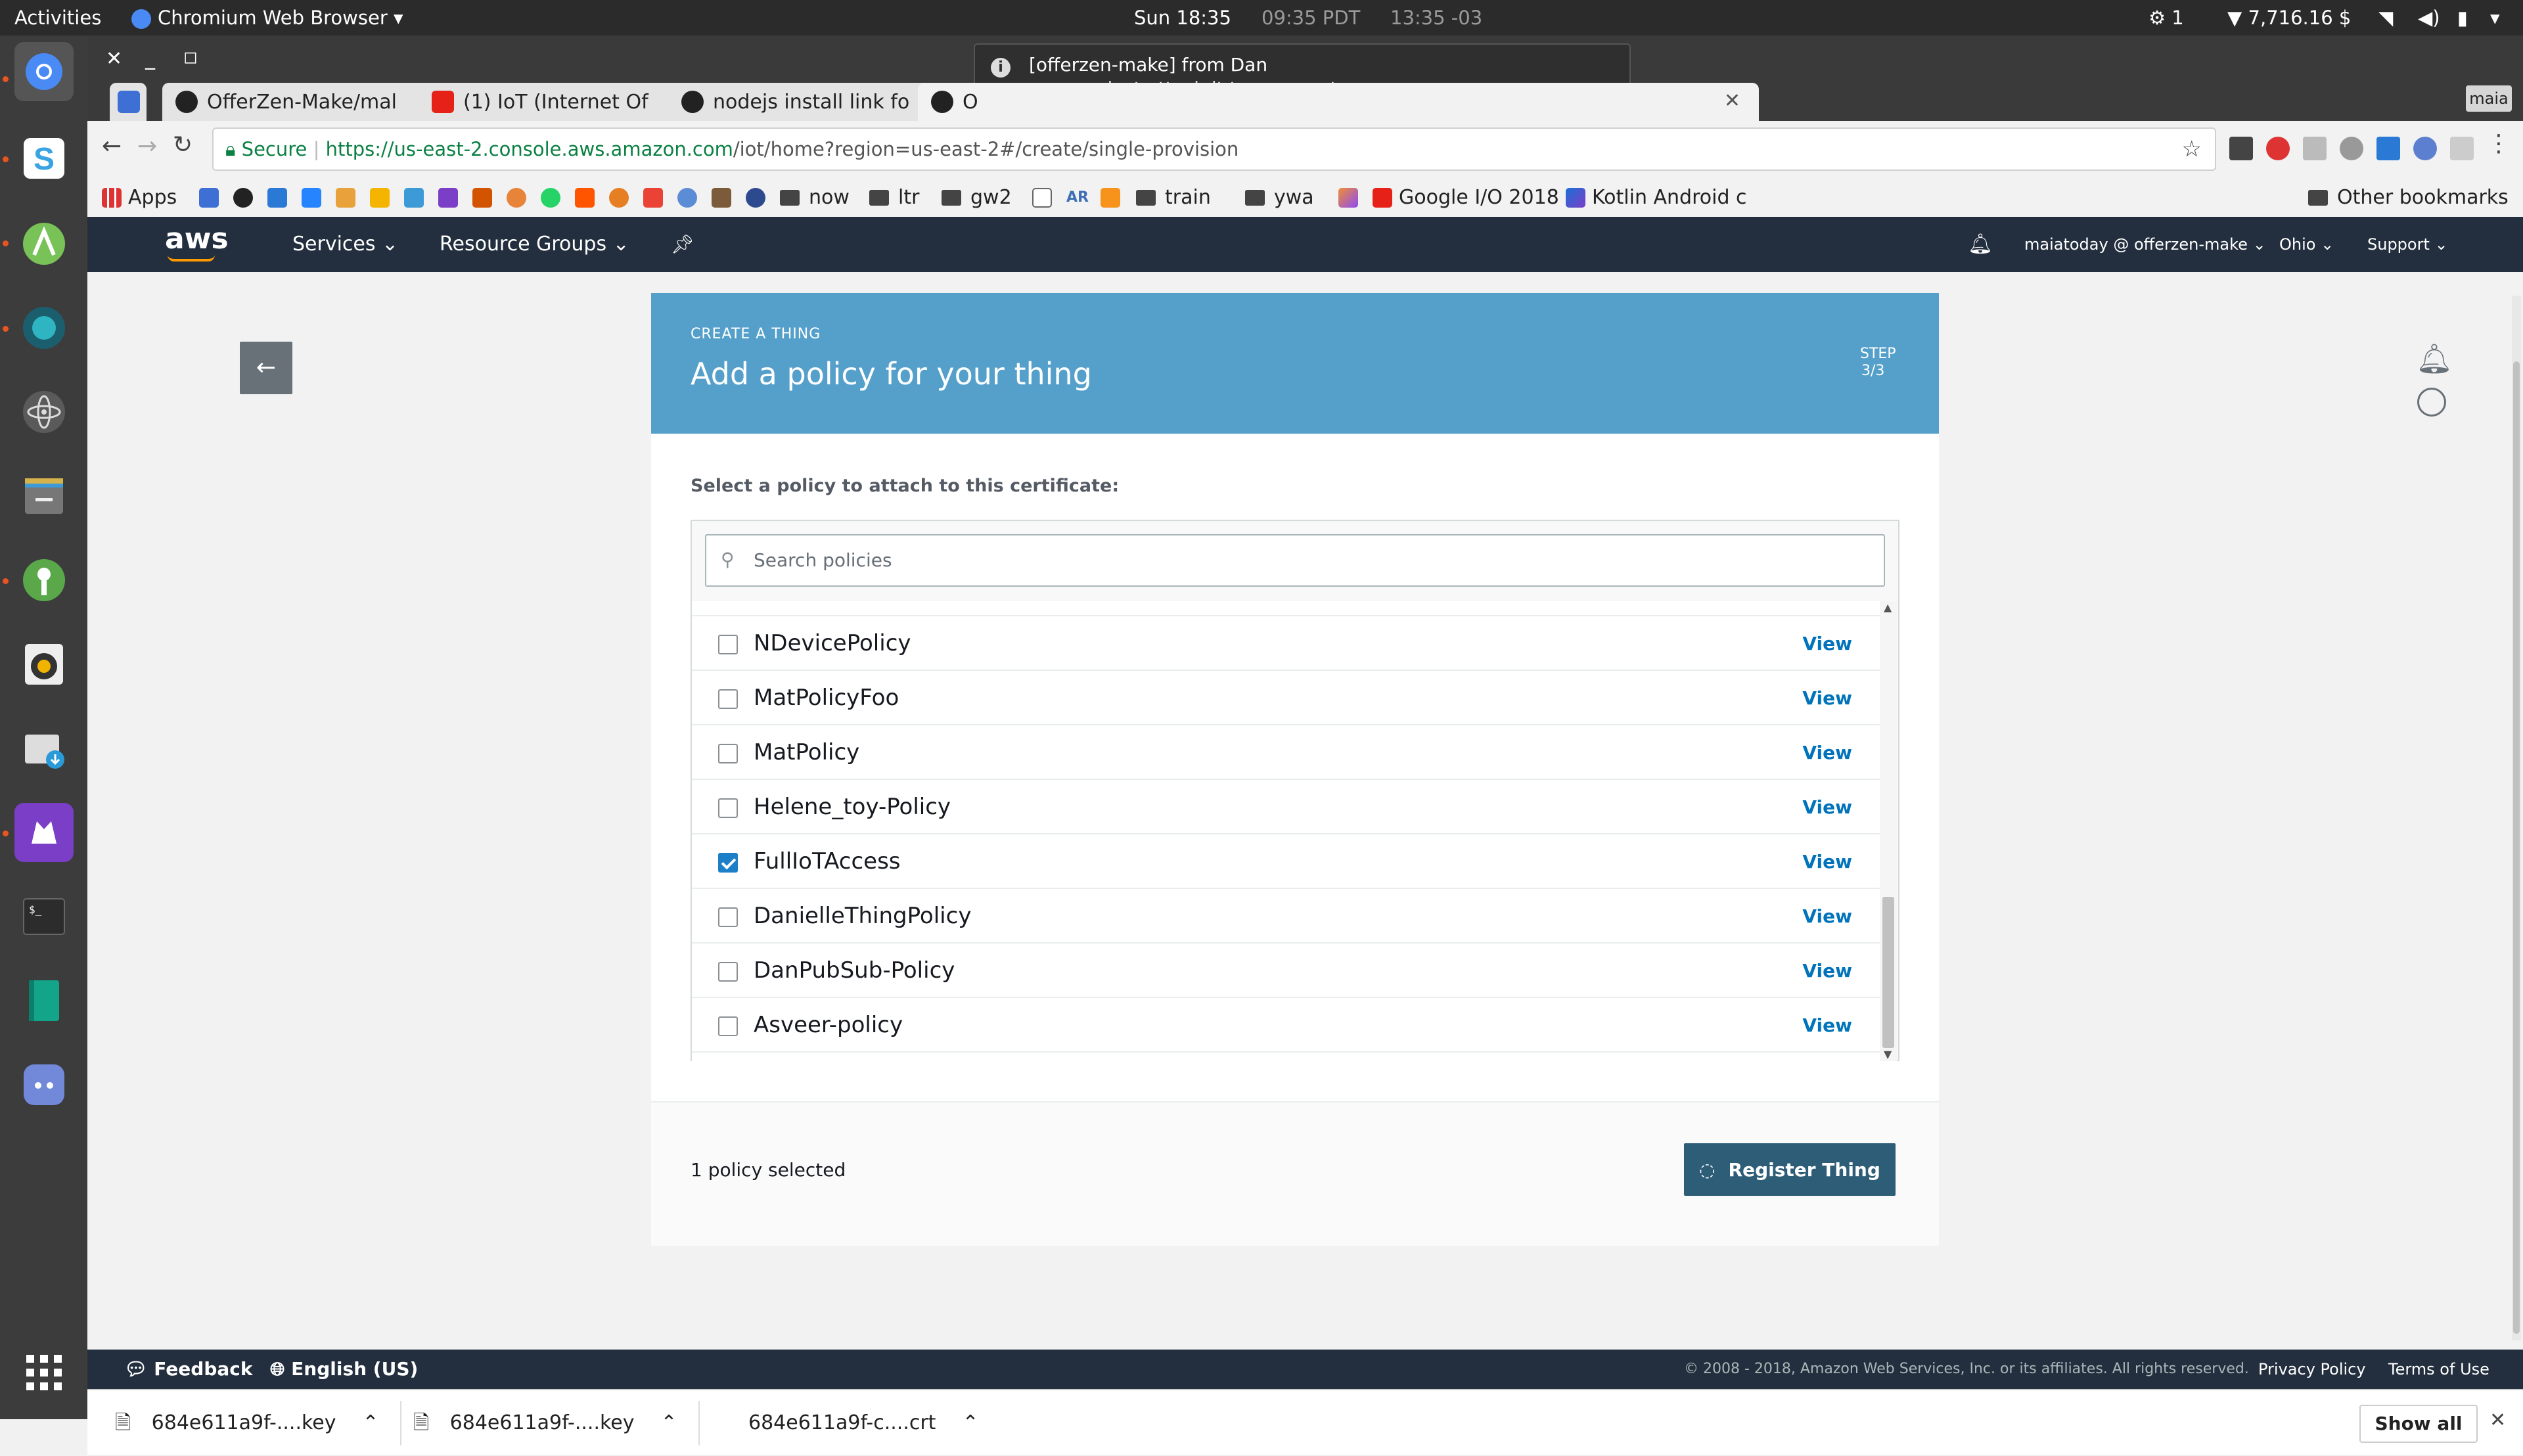 The image size is (2523, 1456). What do you see at coordinates (1182, 17) in the screenshot?
I see `clock: Sun 18:35` at bounding box center [1182, 17].